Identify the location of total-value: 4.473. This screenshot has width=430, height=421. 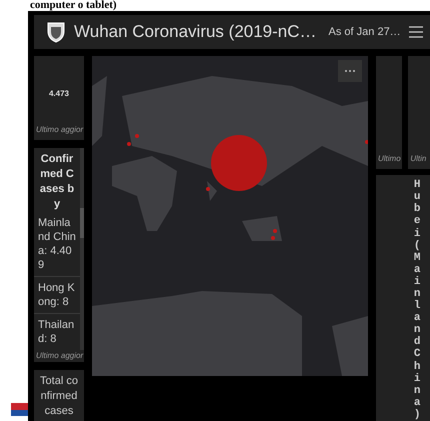
(59, 94).